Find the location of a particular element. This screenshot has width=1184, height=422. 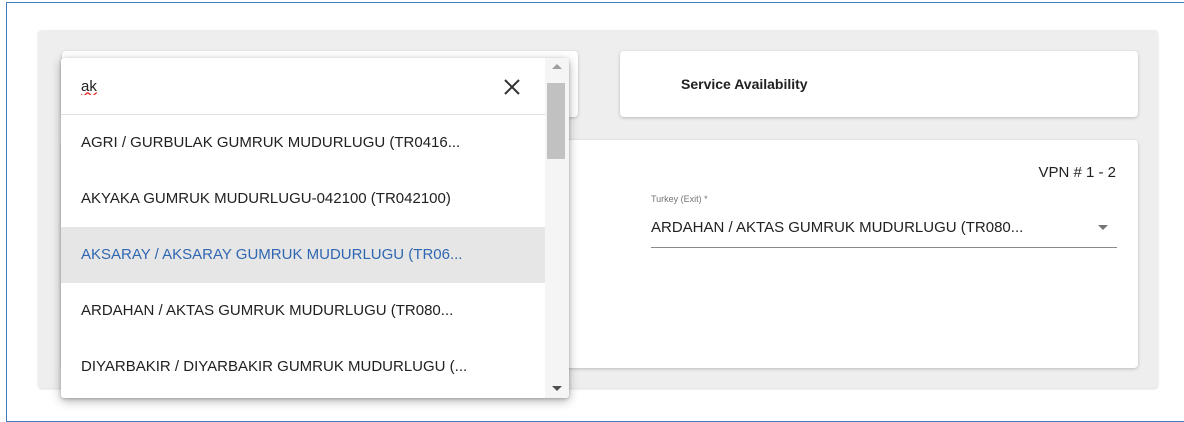

chevron-down-icon is located at coordinates (1103, 227).